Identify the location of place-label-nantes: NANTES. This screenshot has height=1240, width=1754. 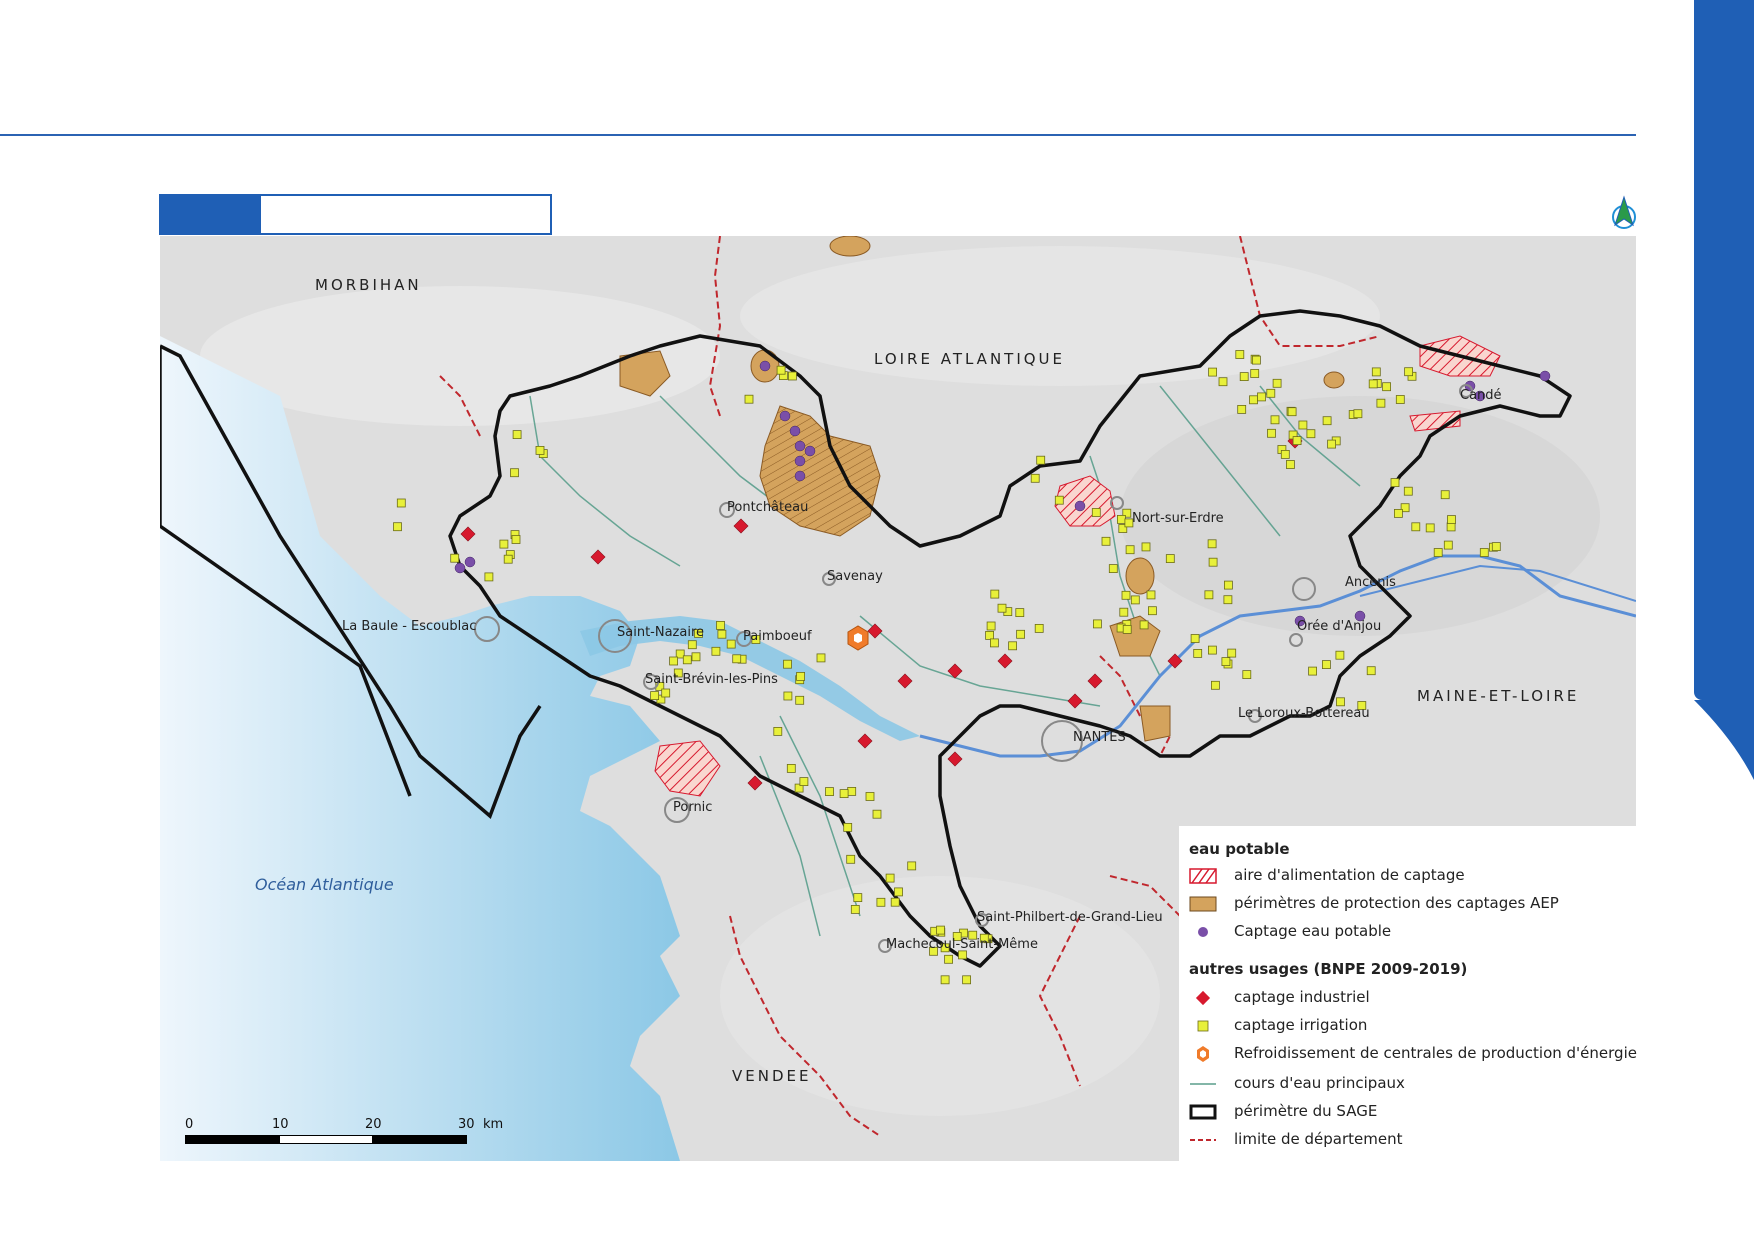
(1099, 737).